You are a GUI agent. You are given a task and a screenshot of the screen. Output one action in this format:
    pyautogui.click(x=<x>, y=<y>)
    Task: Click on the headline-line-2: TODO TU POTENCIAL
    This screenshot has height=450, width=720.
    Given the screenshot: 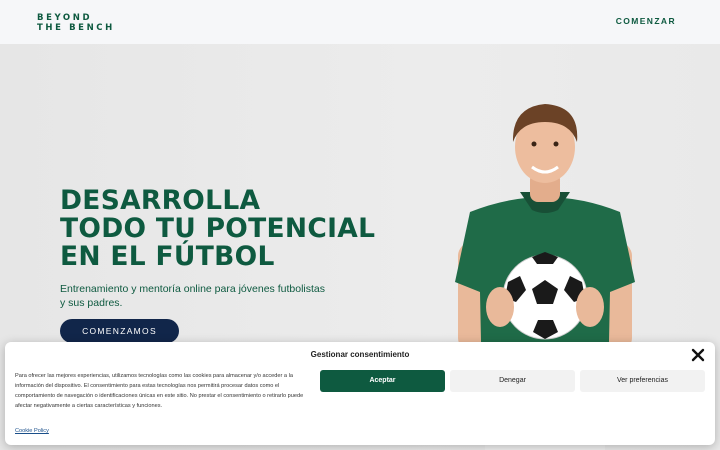 What is the action you would take?
    pyautogui.click(x=218, y=228)
    